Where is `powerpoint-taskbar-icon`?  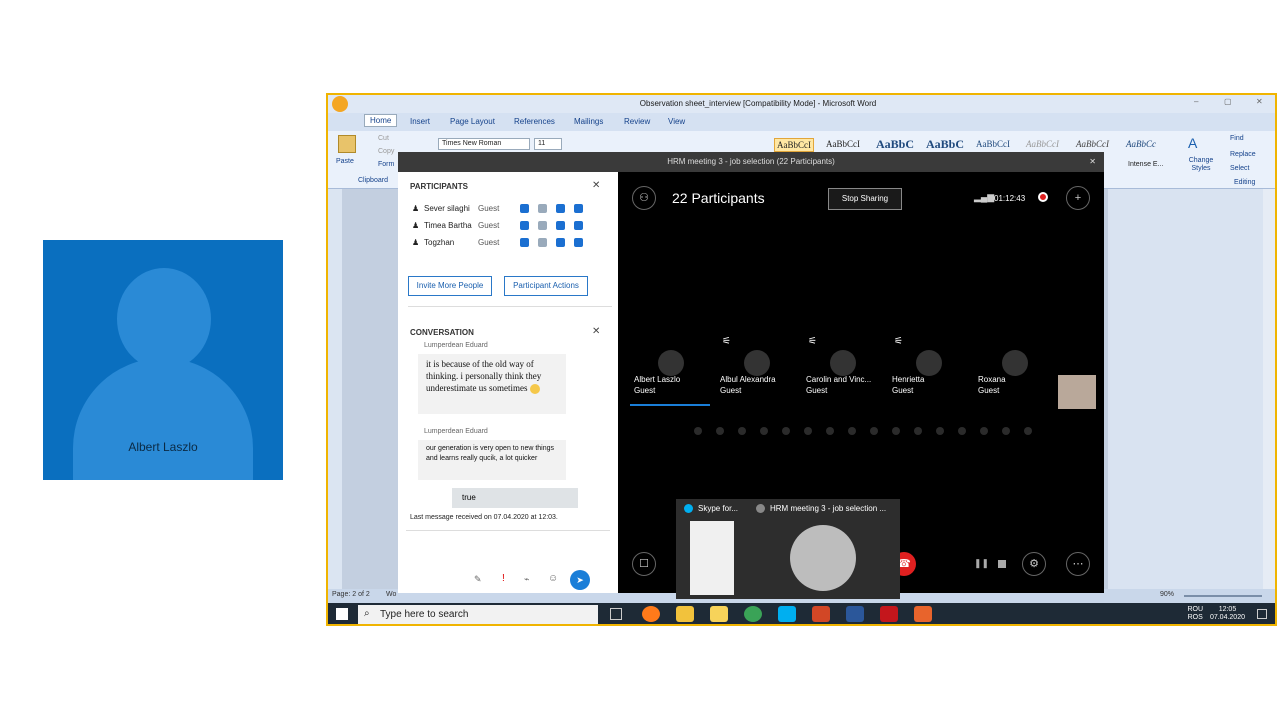
powerpoint-taskbar-icon is located at coordinates (821, 614).